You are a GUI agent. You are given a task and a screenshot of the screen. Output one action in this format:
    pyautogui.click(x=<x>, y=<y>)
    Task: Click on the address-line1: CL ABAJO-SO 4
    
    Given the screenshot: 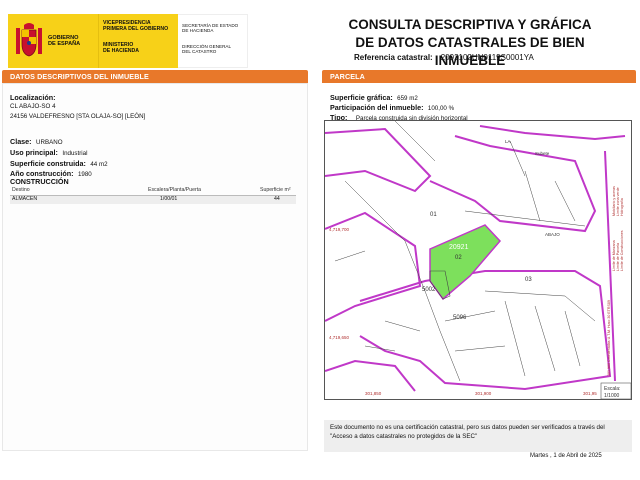 What is the action you would take?
    pyautogui.click(x=33, y=106)
    